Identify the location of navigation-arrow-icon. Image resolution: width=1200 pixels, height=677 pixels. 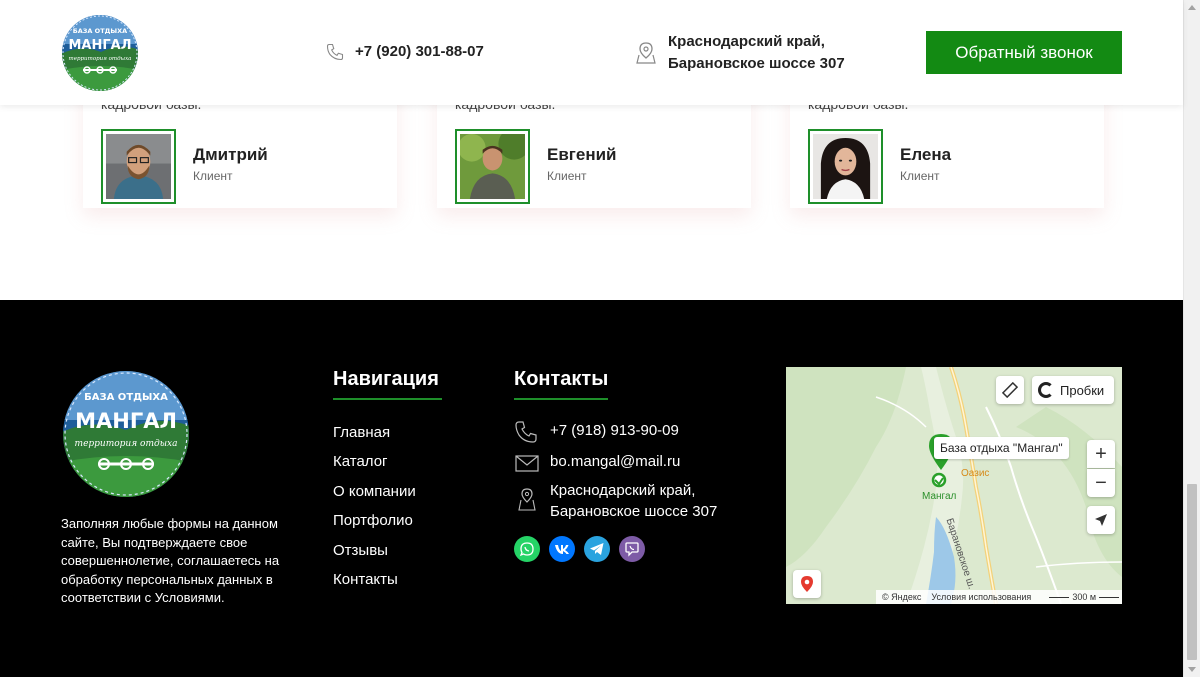
(1101, 520).